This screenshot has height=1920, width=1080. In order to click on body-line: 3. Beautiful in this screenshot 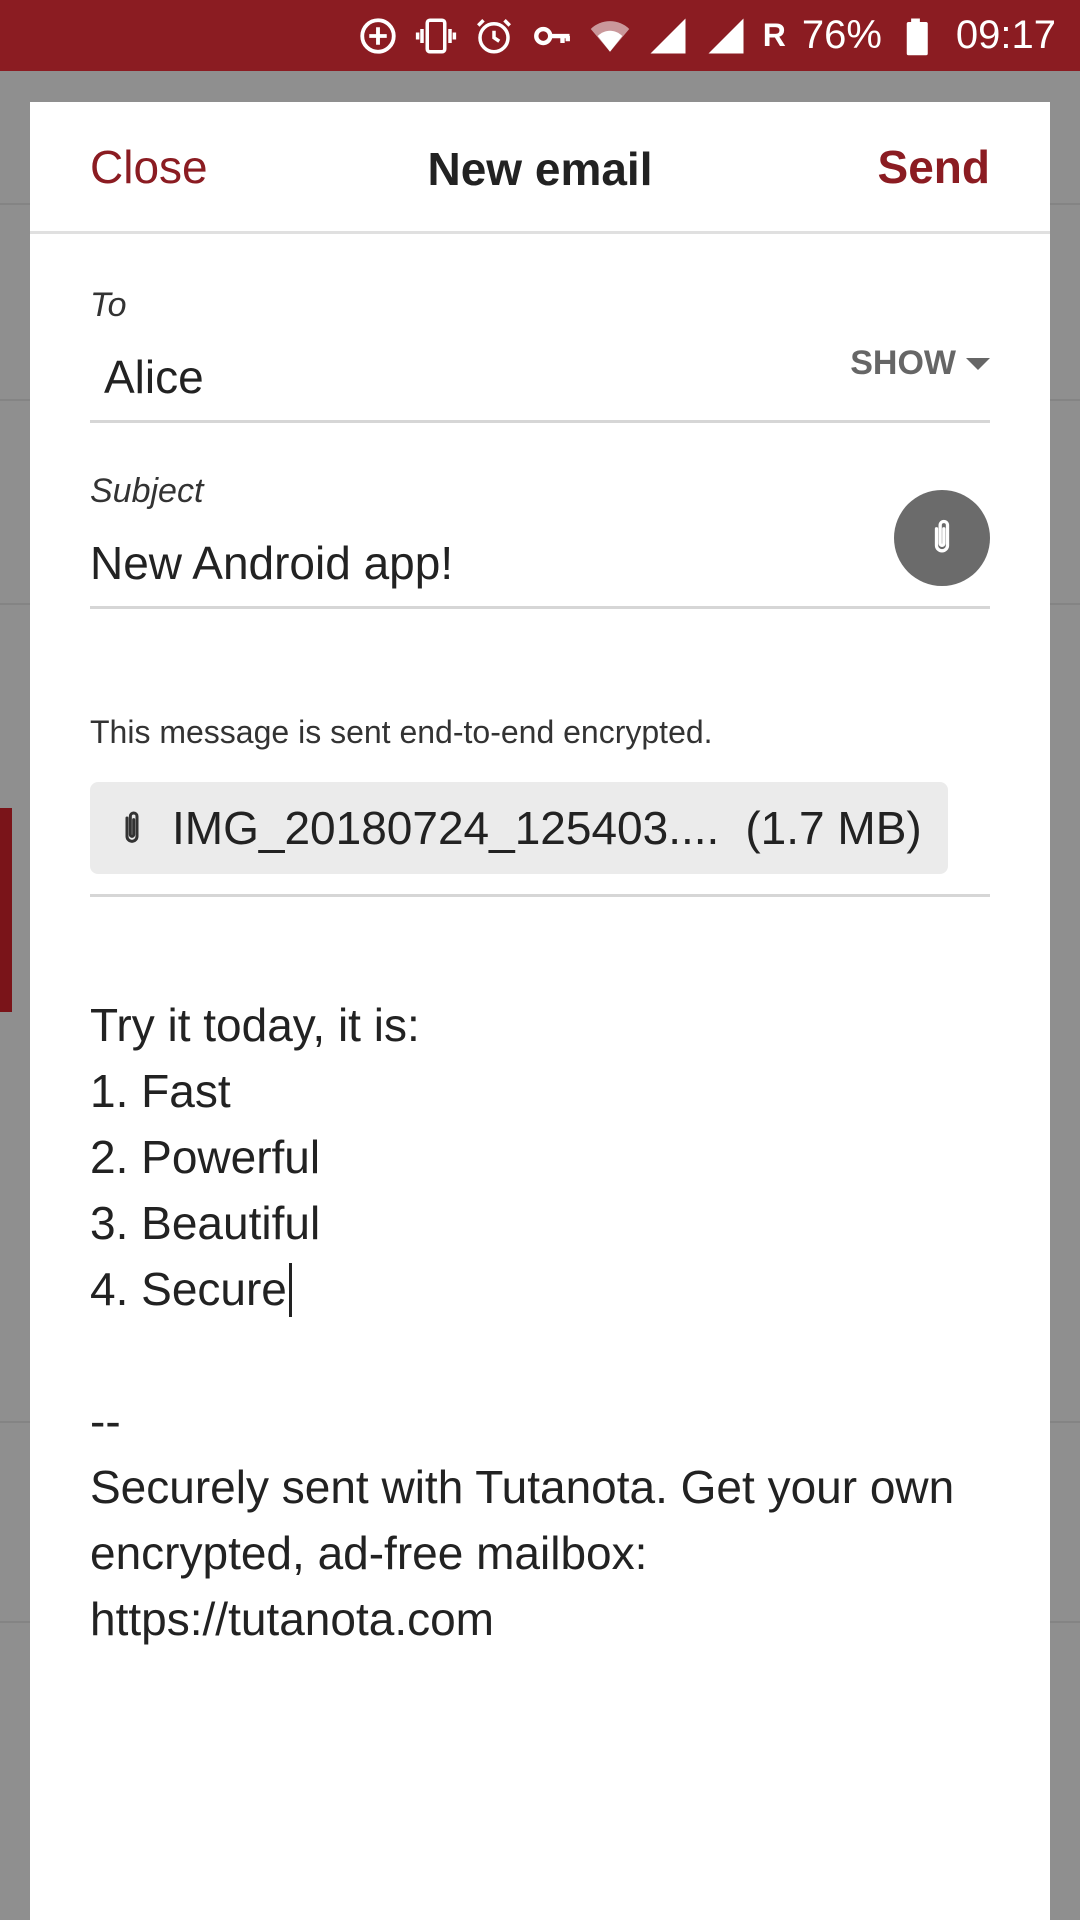, I will do `click(205, 1223)`.